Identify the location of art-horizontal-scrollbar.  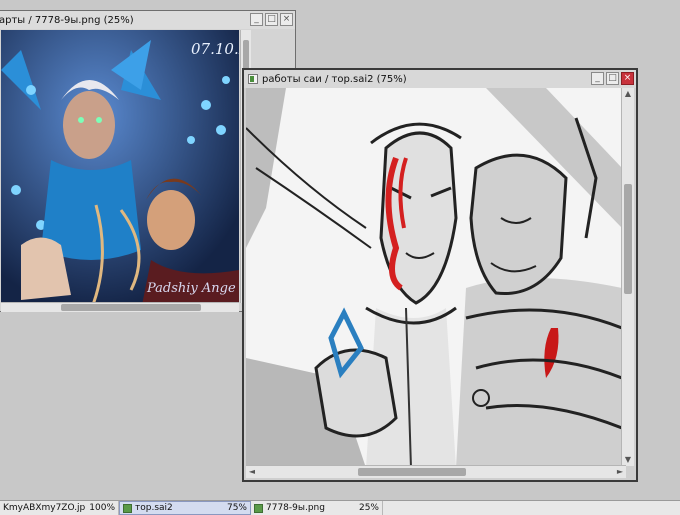
(120, 307).